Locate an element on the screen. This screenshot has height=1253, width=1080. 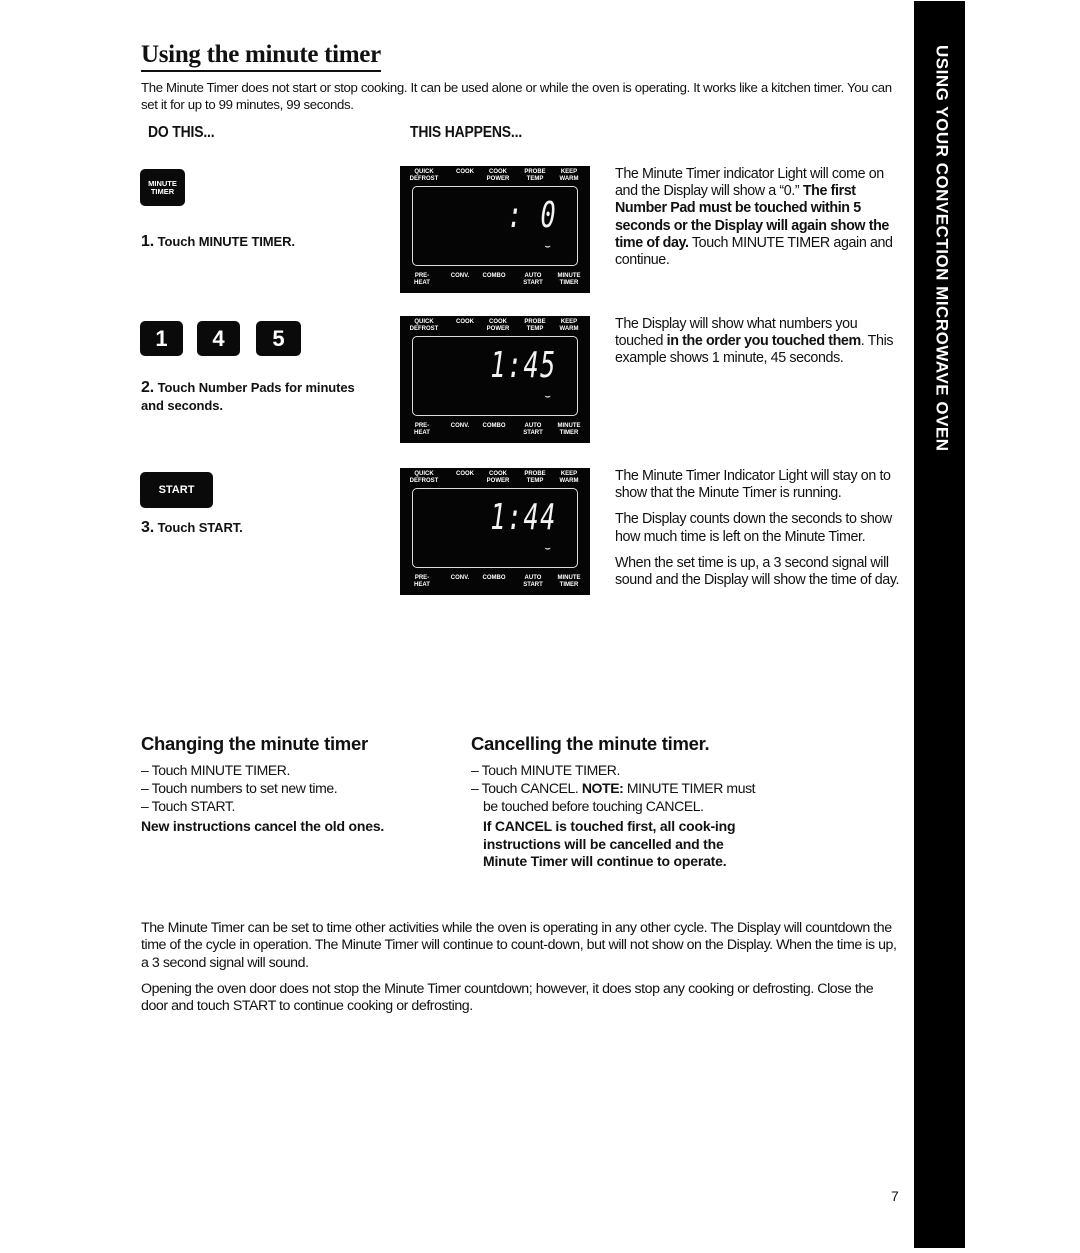
list-item: – Touch numbers to set new time. is located at coordinates (239, 788).